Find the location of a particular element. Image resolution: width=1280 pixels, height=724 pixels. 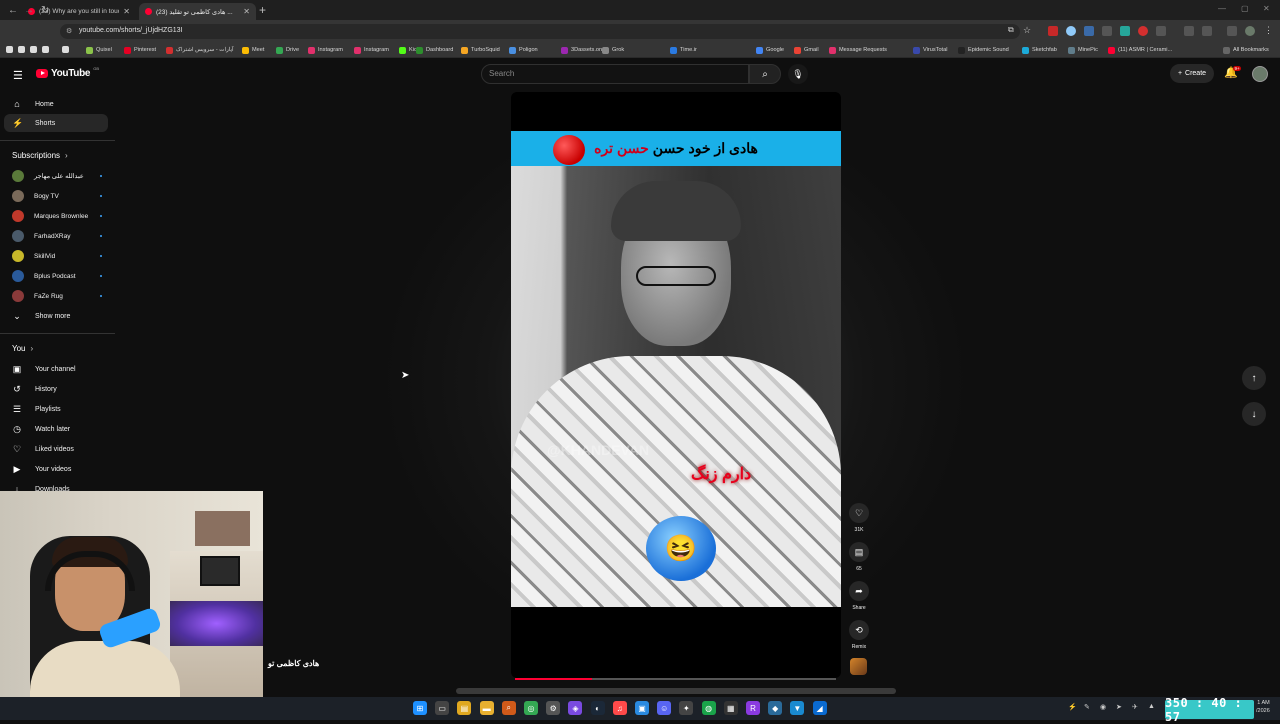

maximize-icon: ▢ is located at coordinates (1245, 8).